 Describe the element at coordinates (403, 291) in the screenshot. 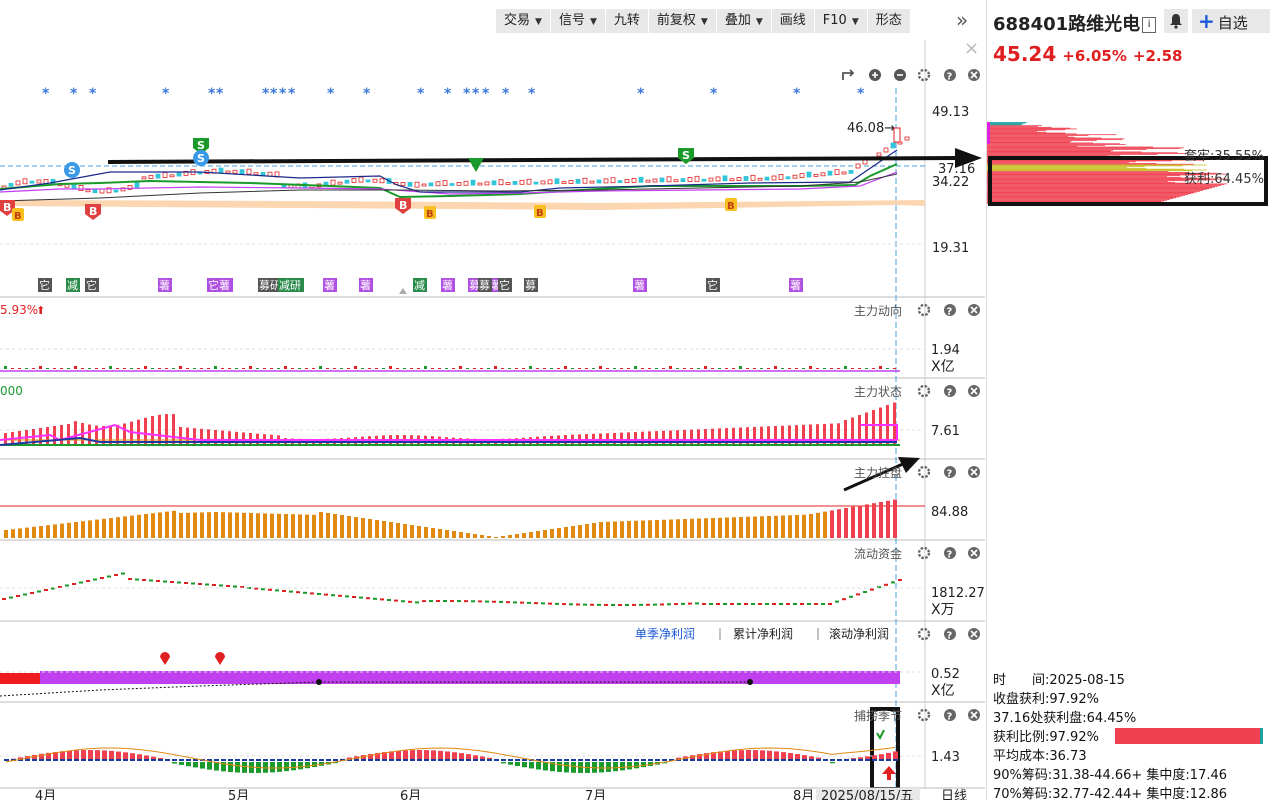

I see `scroll-marker` at that location.